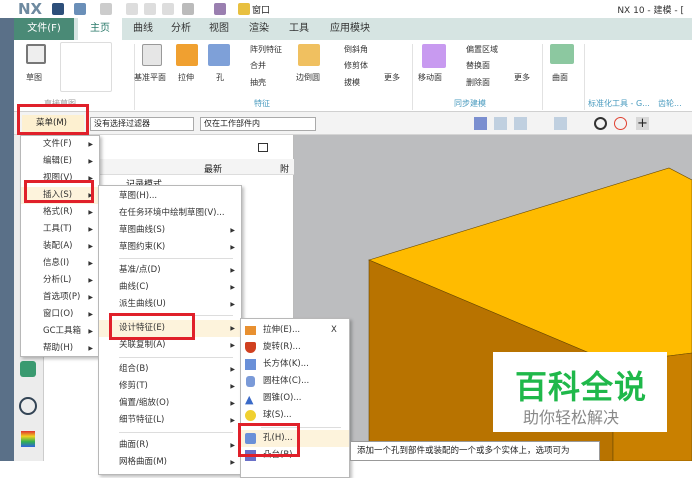 The height and width of the screenshot is (478, 692). I want to click on menu-item-tools: 工具(T) ▶, so click(60, 229).